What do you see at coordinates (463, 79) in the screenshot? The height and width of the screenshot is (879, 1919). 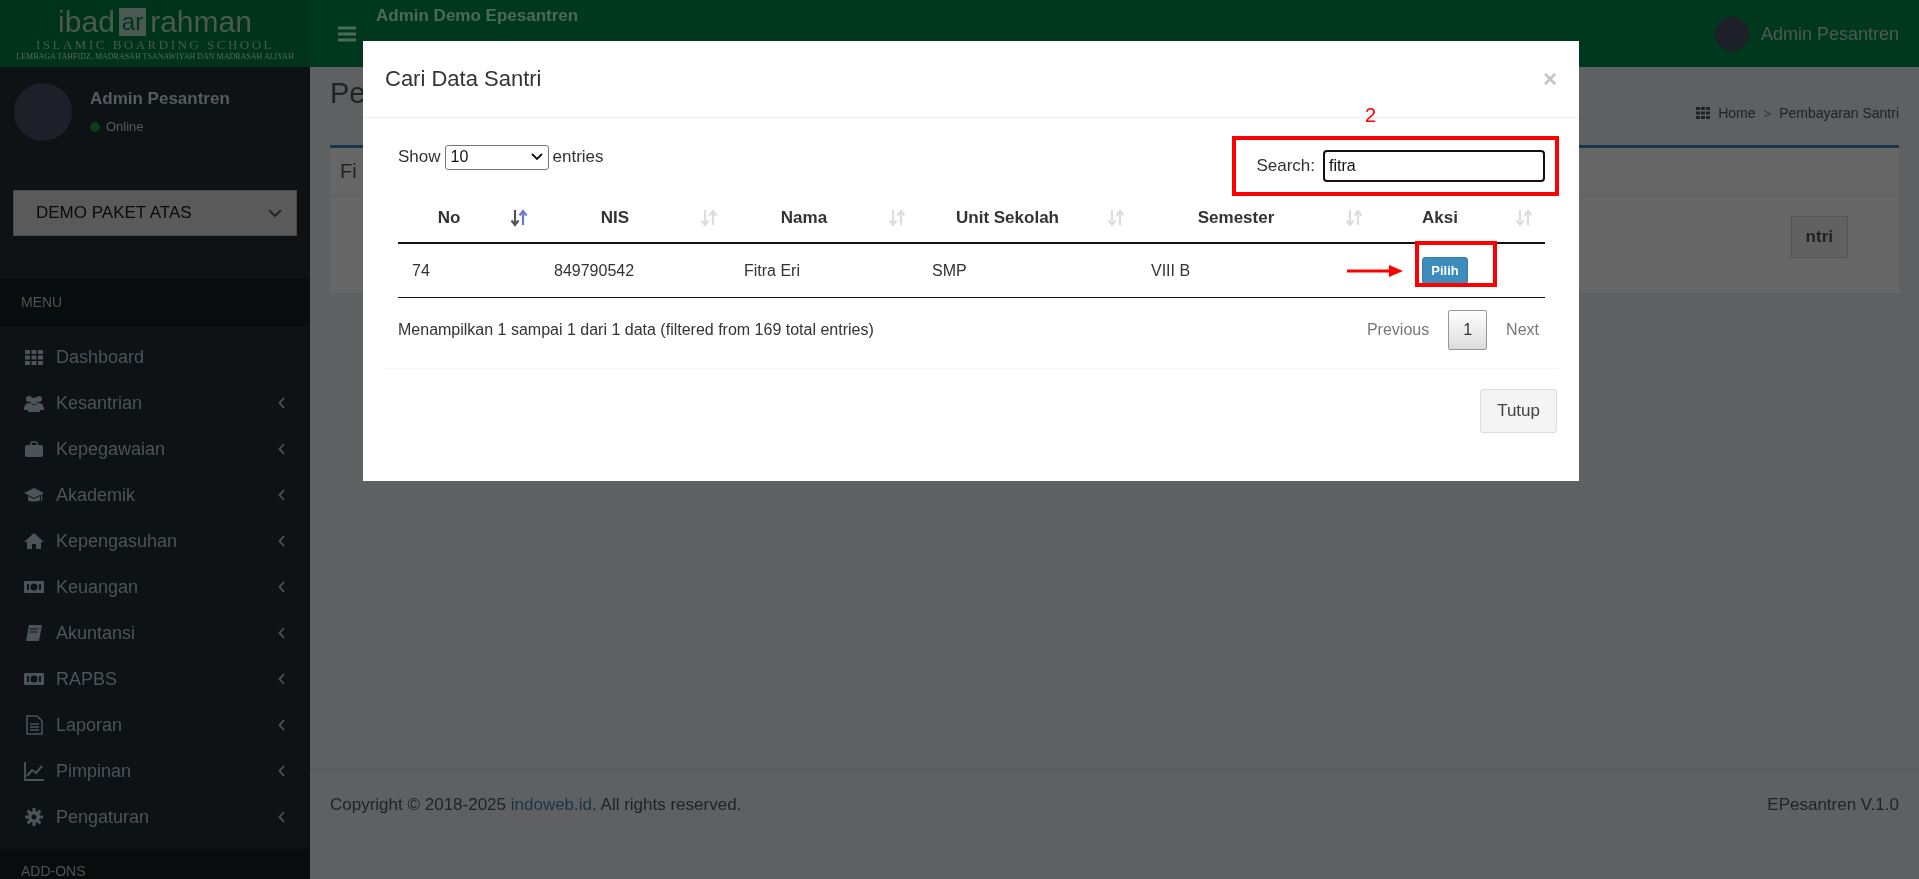 I see `modal-title: Cari Data Santri` at bounding box center [463, 79].